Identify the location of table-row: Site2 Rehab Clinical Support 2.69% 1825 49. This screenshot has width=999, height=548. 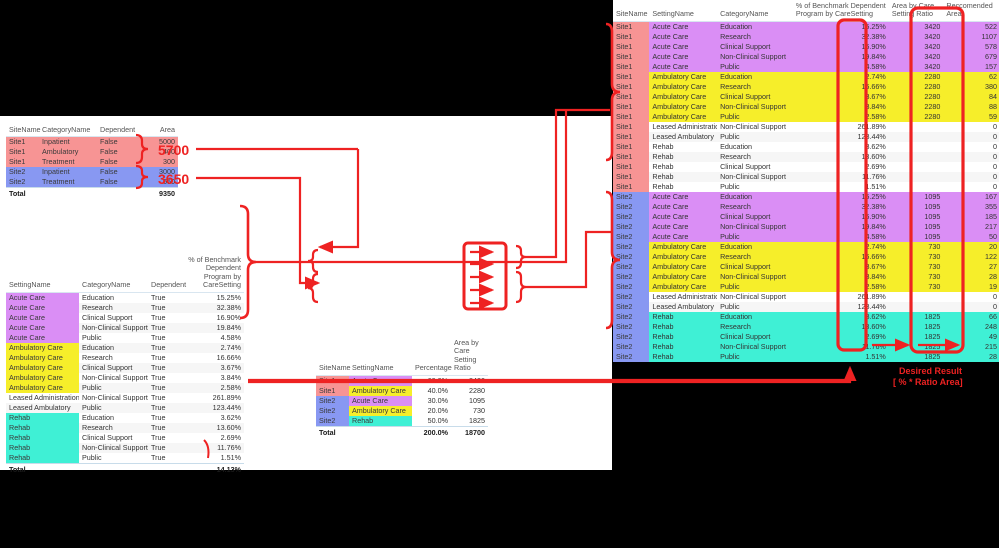
(806, 336).